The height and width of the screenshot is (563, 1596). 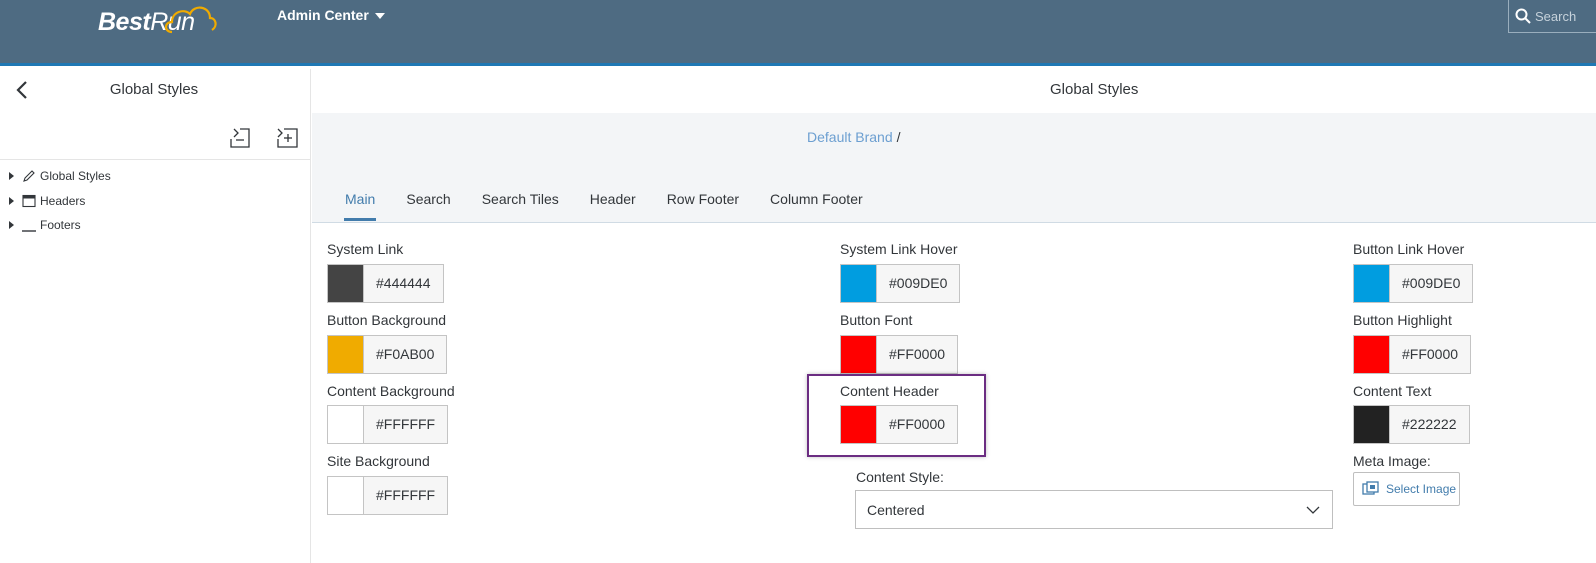 What do you see at coordinates (816, 205) in the screenshot?
I see `tab-column-footer: Column Footer` at bounding box center [816, 205].